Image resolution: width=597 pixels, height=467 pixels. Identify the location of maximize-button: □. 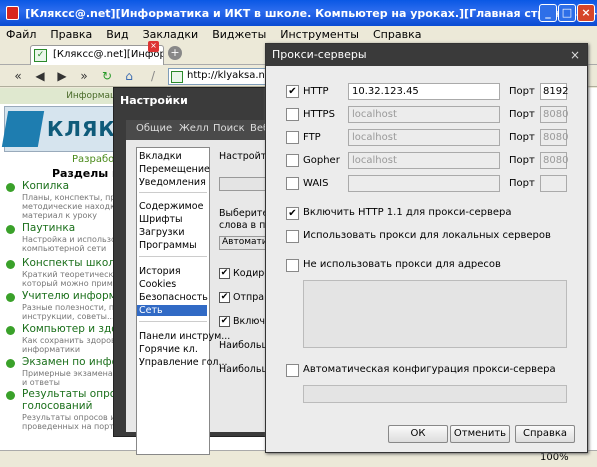
(567, 13).